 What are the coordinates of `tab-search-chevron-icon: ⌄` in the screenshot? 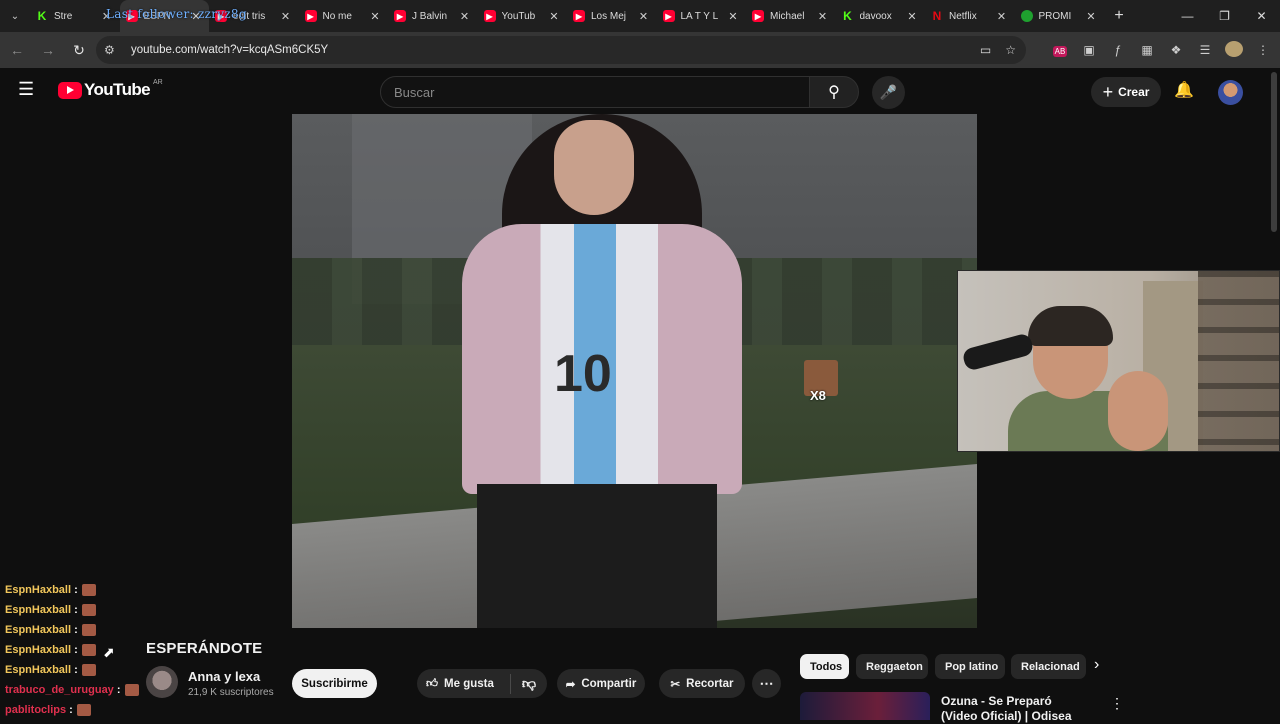 It's located at (15, 16).